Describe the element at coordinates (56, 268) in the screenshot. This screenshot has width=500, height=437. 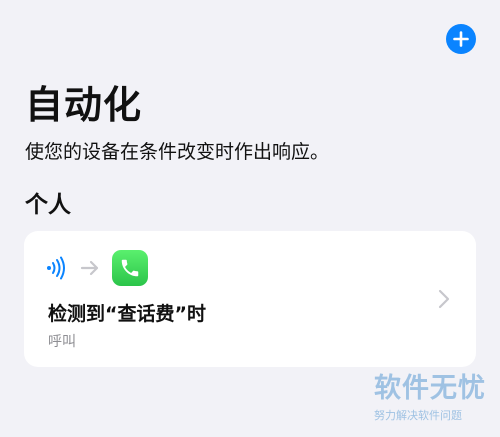
I see `nfc-icon` at that location.